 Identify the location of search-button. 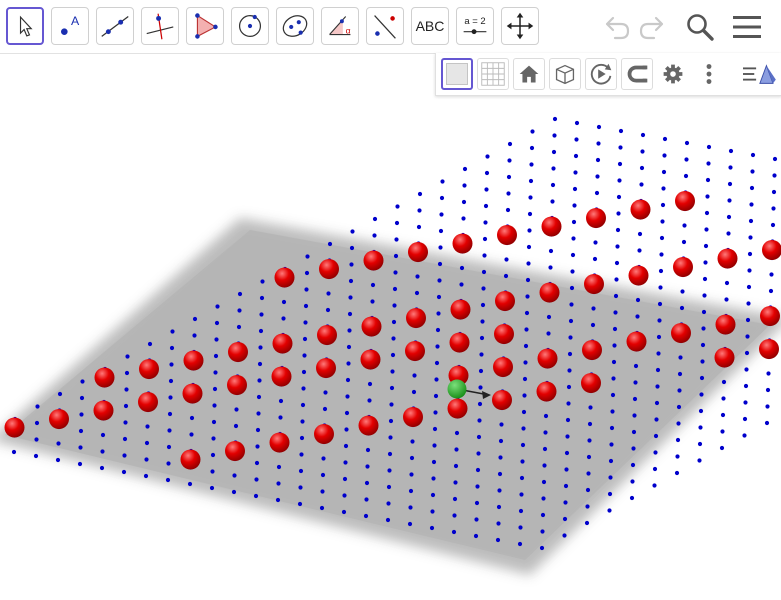
(700, 27).